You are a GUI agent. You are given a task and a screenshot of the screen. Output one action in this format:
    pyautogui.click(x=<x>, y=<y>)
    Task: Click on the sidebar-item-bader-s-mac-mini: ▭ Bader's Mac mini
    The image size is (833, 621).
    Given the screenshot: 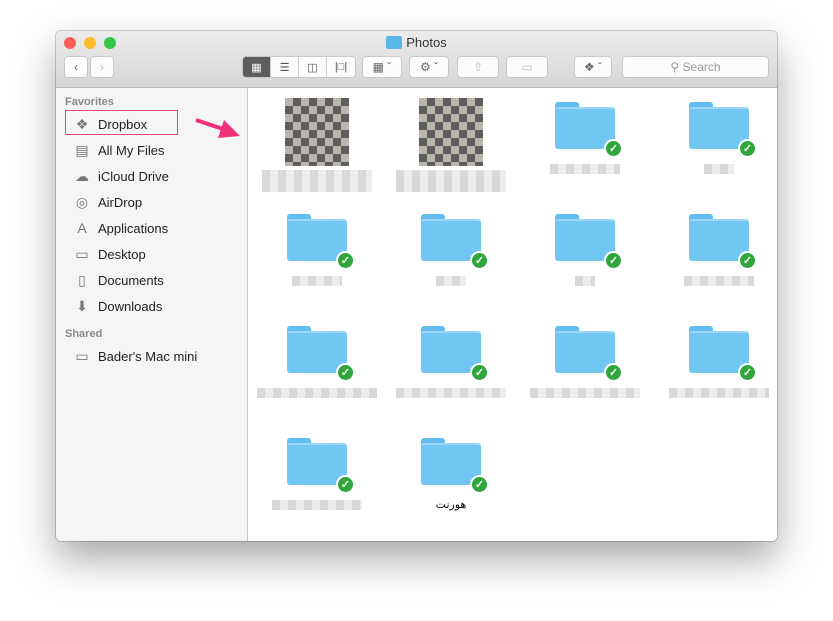 What is the action you would take?
    pyautogui.click(x=151, y=356)
    